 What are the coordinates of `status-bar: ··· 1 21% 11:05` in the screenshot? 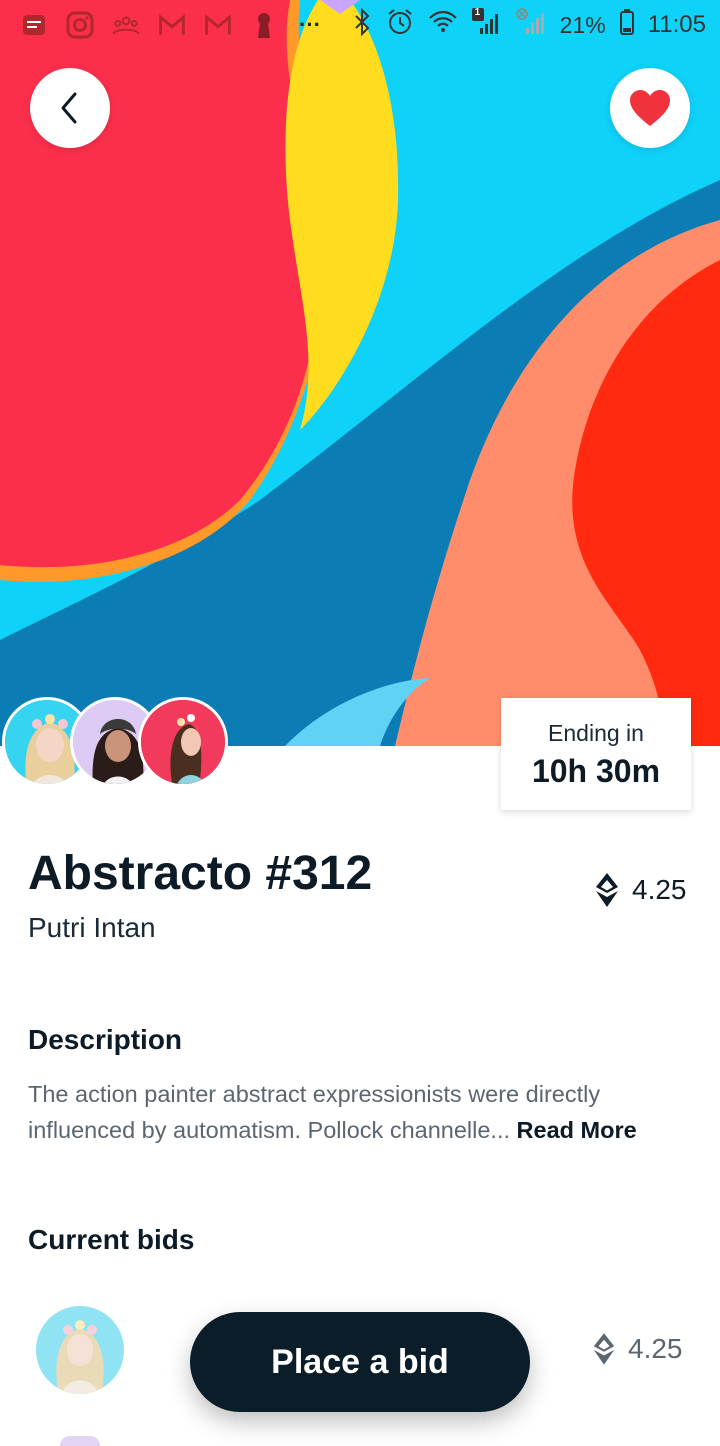 It's located at (360, 25).